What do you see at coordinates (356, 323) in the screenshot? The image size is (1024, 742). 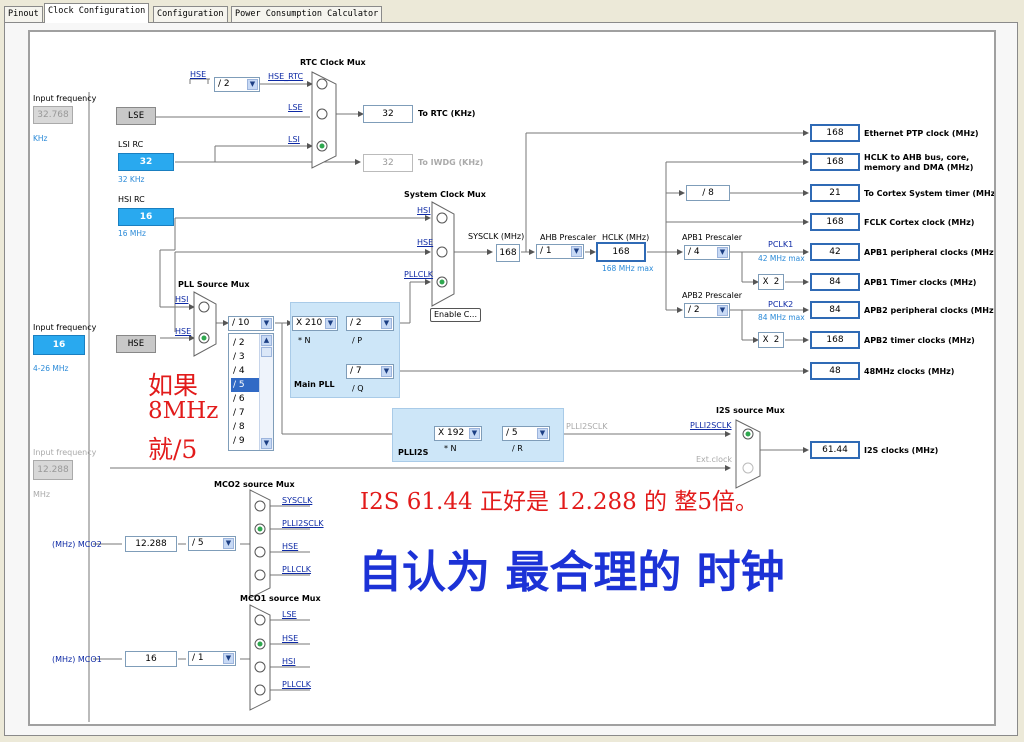 I see `pll-p-value: / 2` at bounding box center [356, 323].